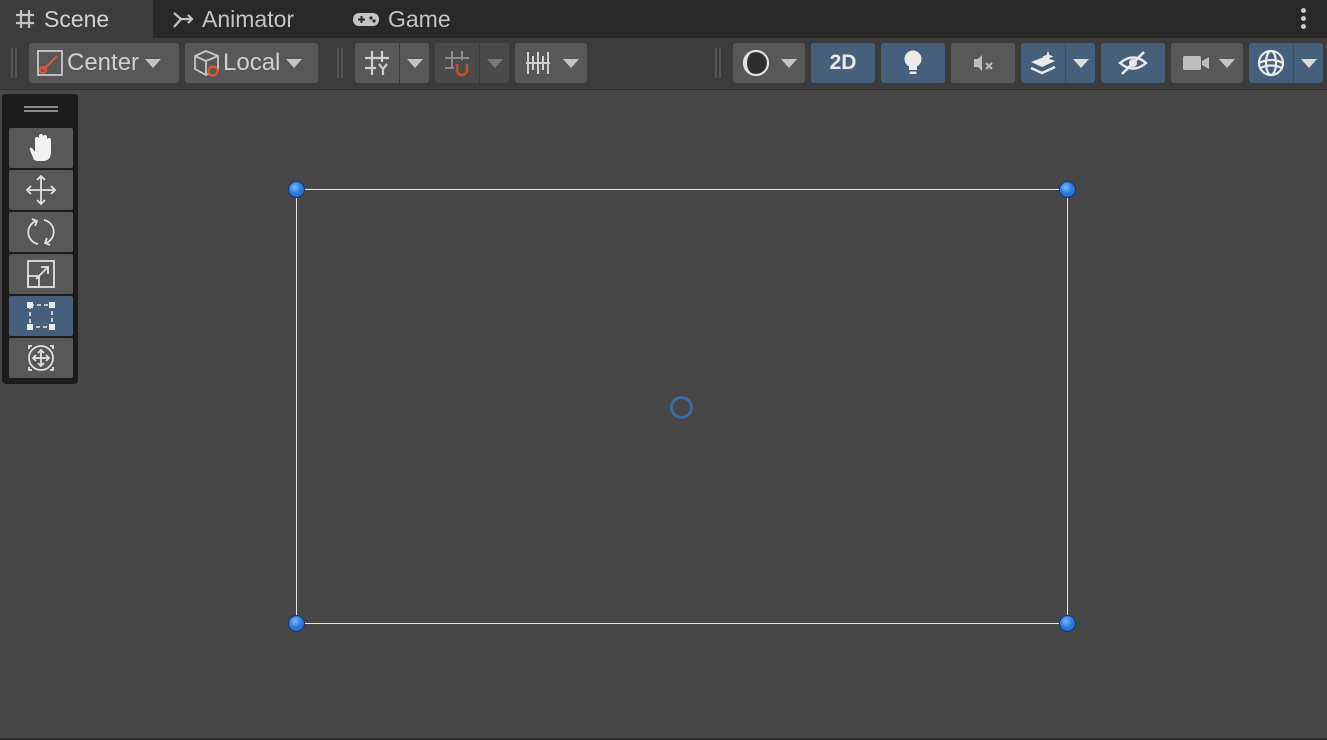 Image resolution: width=1327 pixels, height=740 pixels. I want to click on grid-snapping-menu, so click(494, 63).